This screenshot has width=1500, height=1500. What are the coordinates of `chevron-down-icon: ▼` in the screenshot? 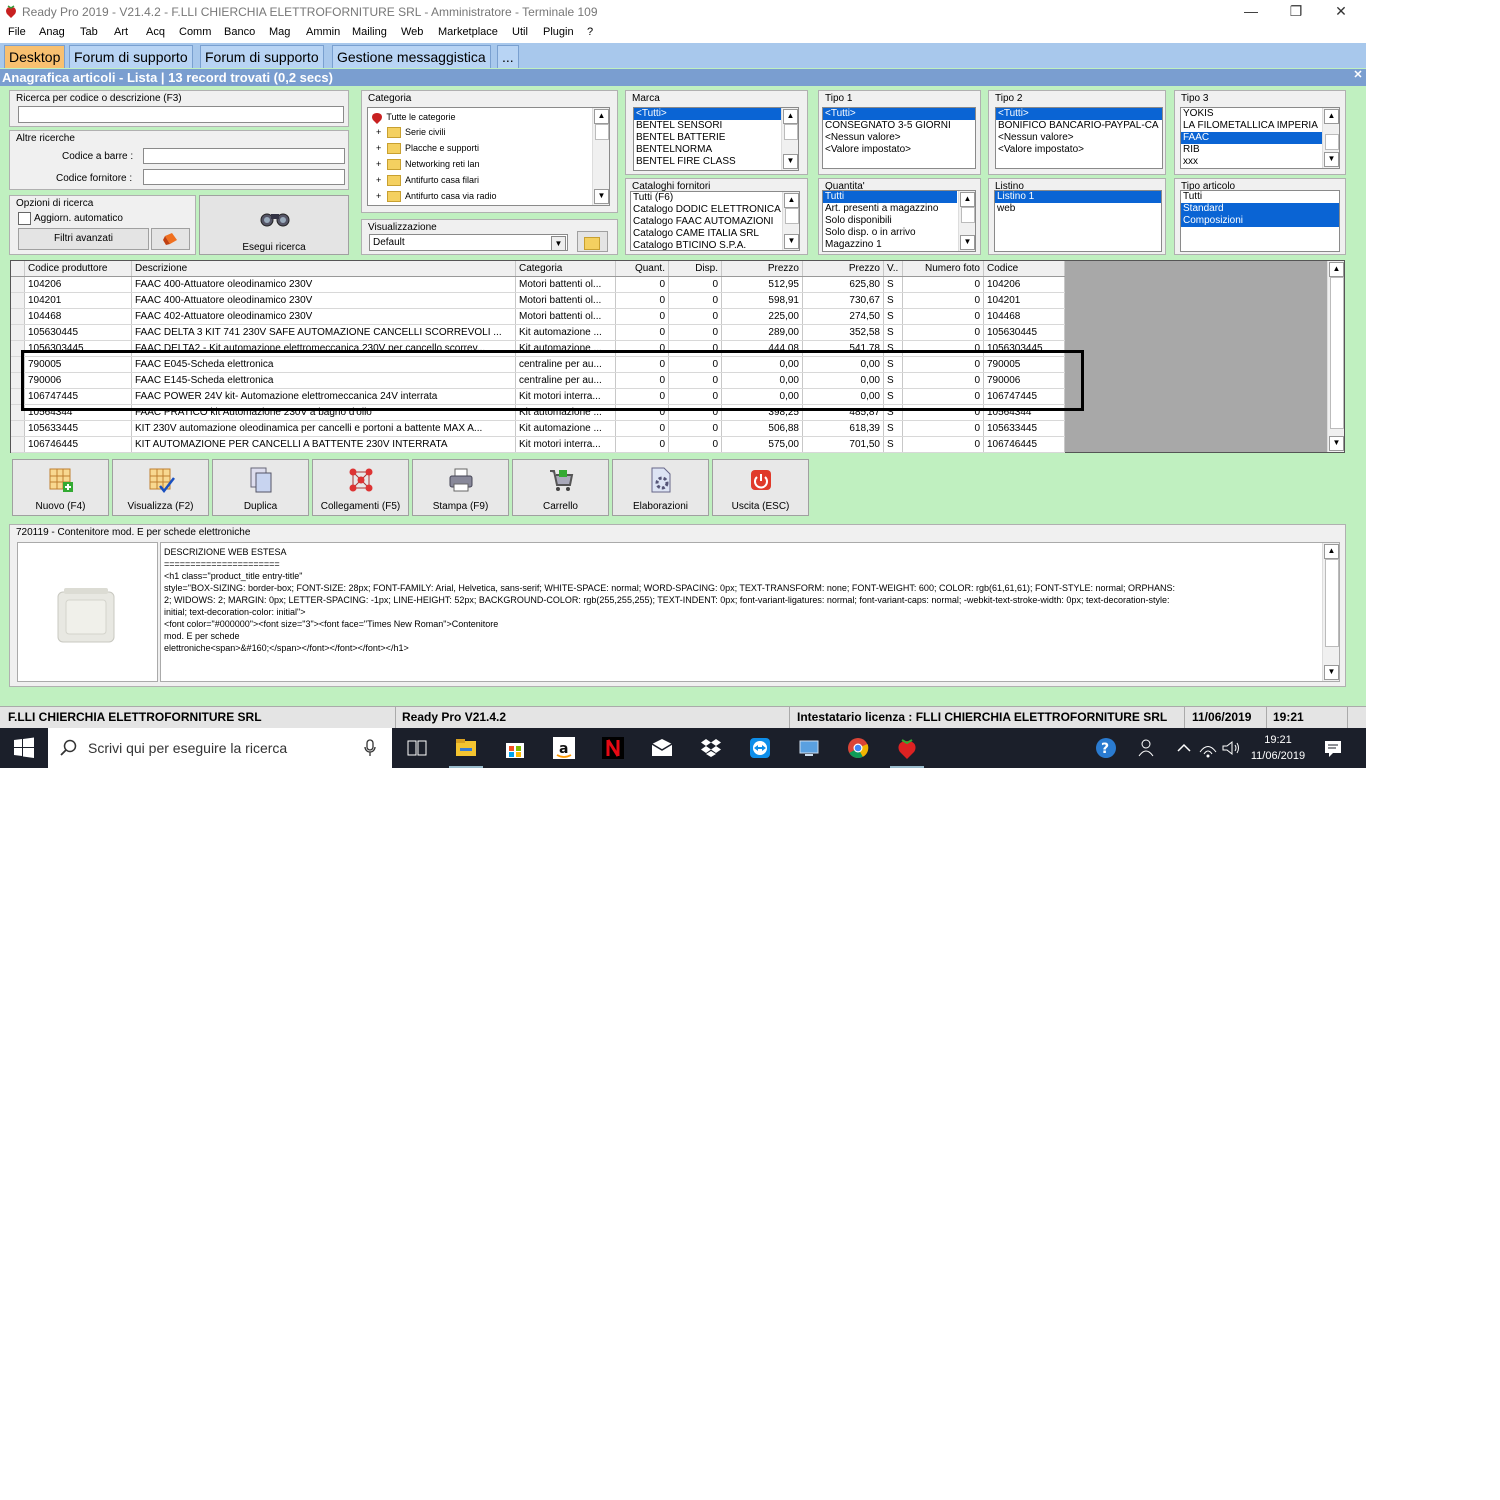 It's located at (558, 243).